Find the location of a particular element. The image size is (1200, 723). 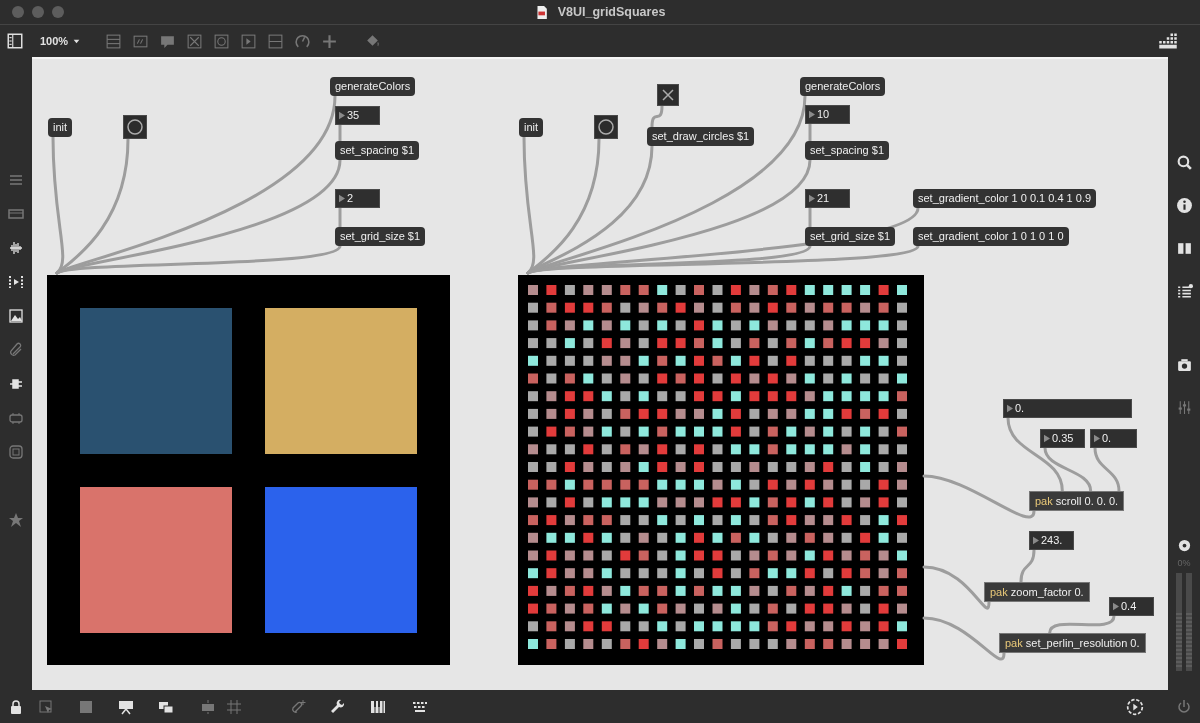

piano-icon is located at coordinates (378, 706).